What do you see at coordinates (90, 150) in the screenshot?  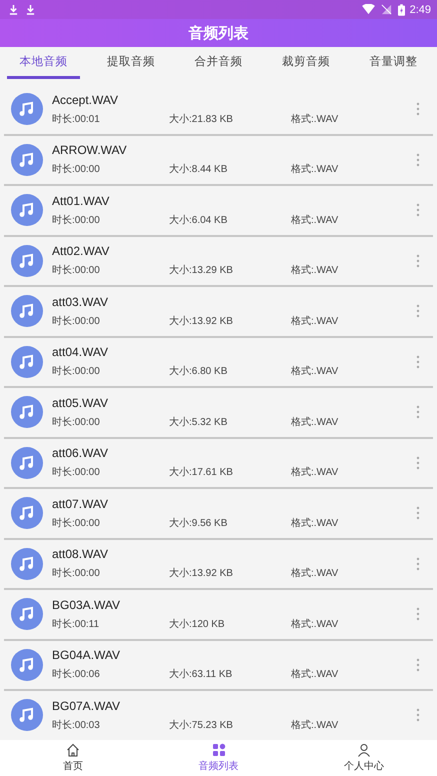 I see `file-name: ARROW.WAV` at bounding box center [90, 150].